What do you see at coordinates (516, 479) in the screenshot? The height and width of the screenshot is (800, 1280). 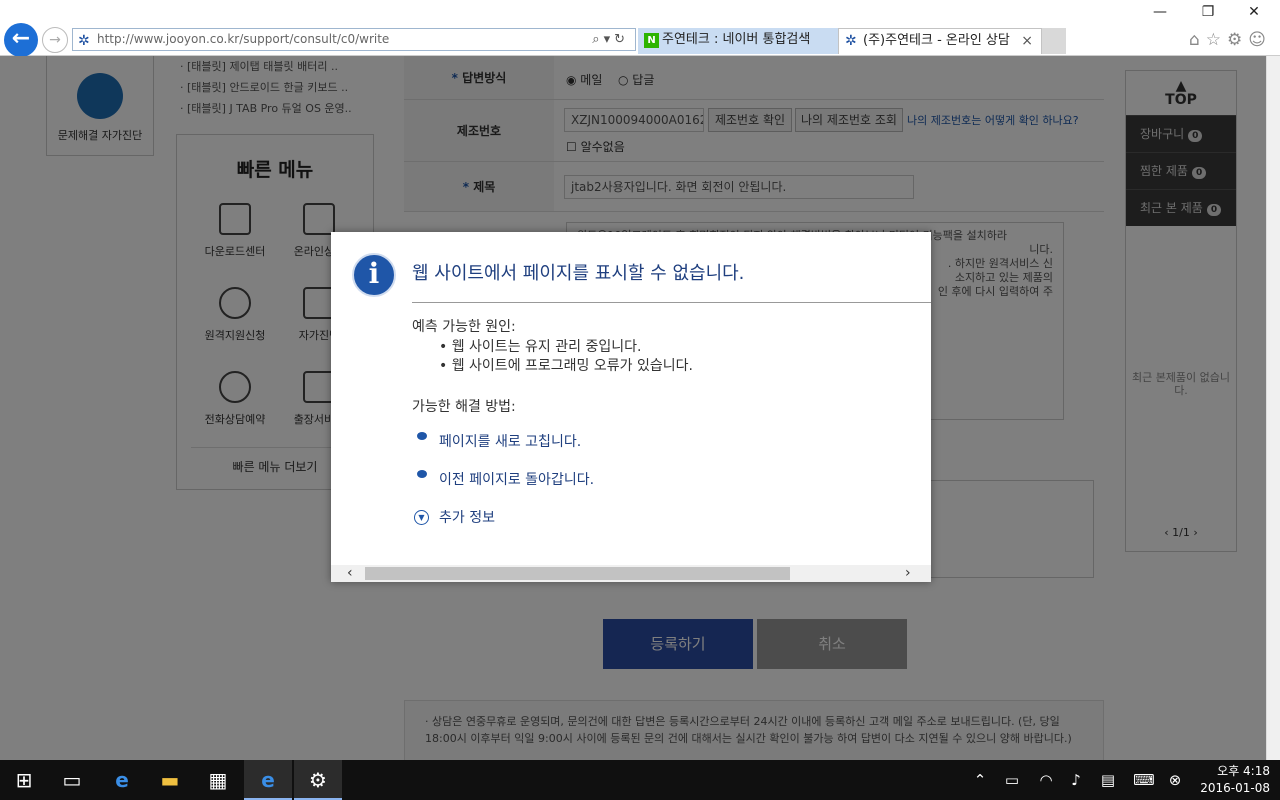 I see `back-link: 이전 페이지로 돌아갑니다.` at bounding box center [516, 479].